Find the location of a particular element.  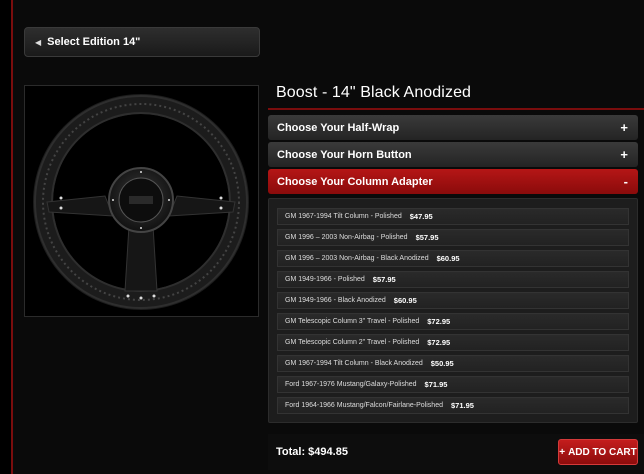

option-price: $47.95 is located at coordinates (421, 216).